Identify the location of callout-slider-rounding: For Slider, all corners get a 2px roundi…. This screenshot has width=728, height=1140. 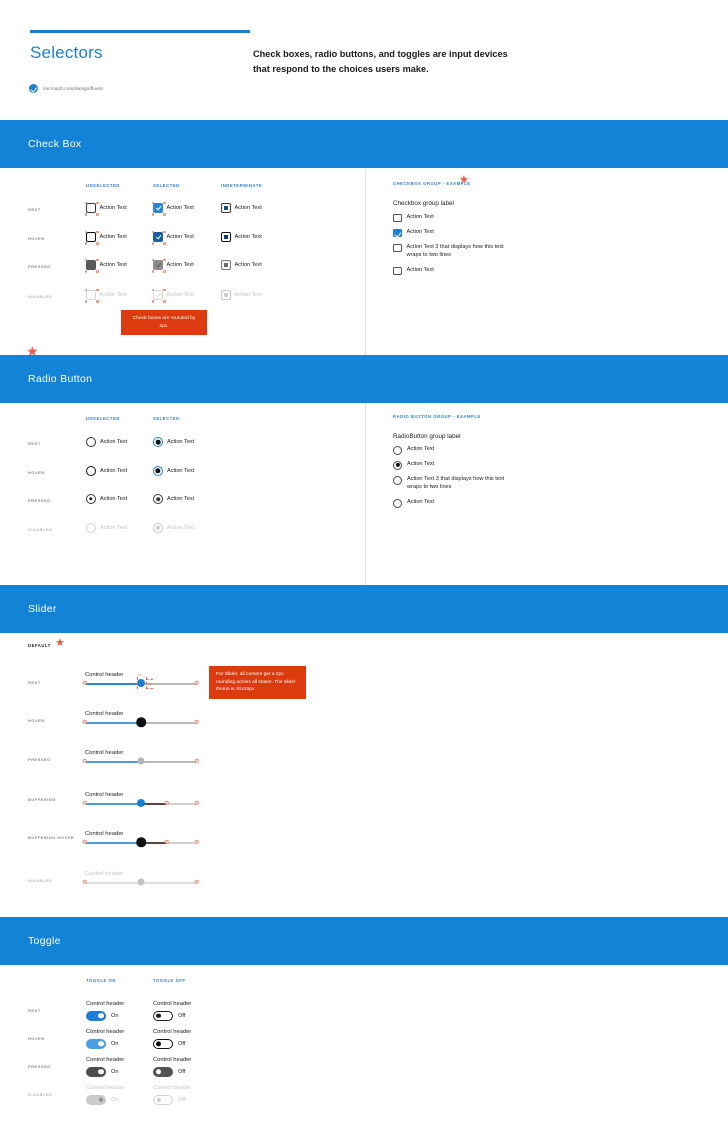
(257, 682).